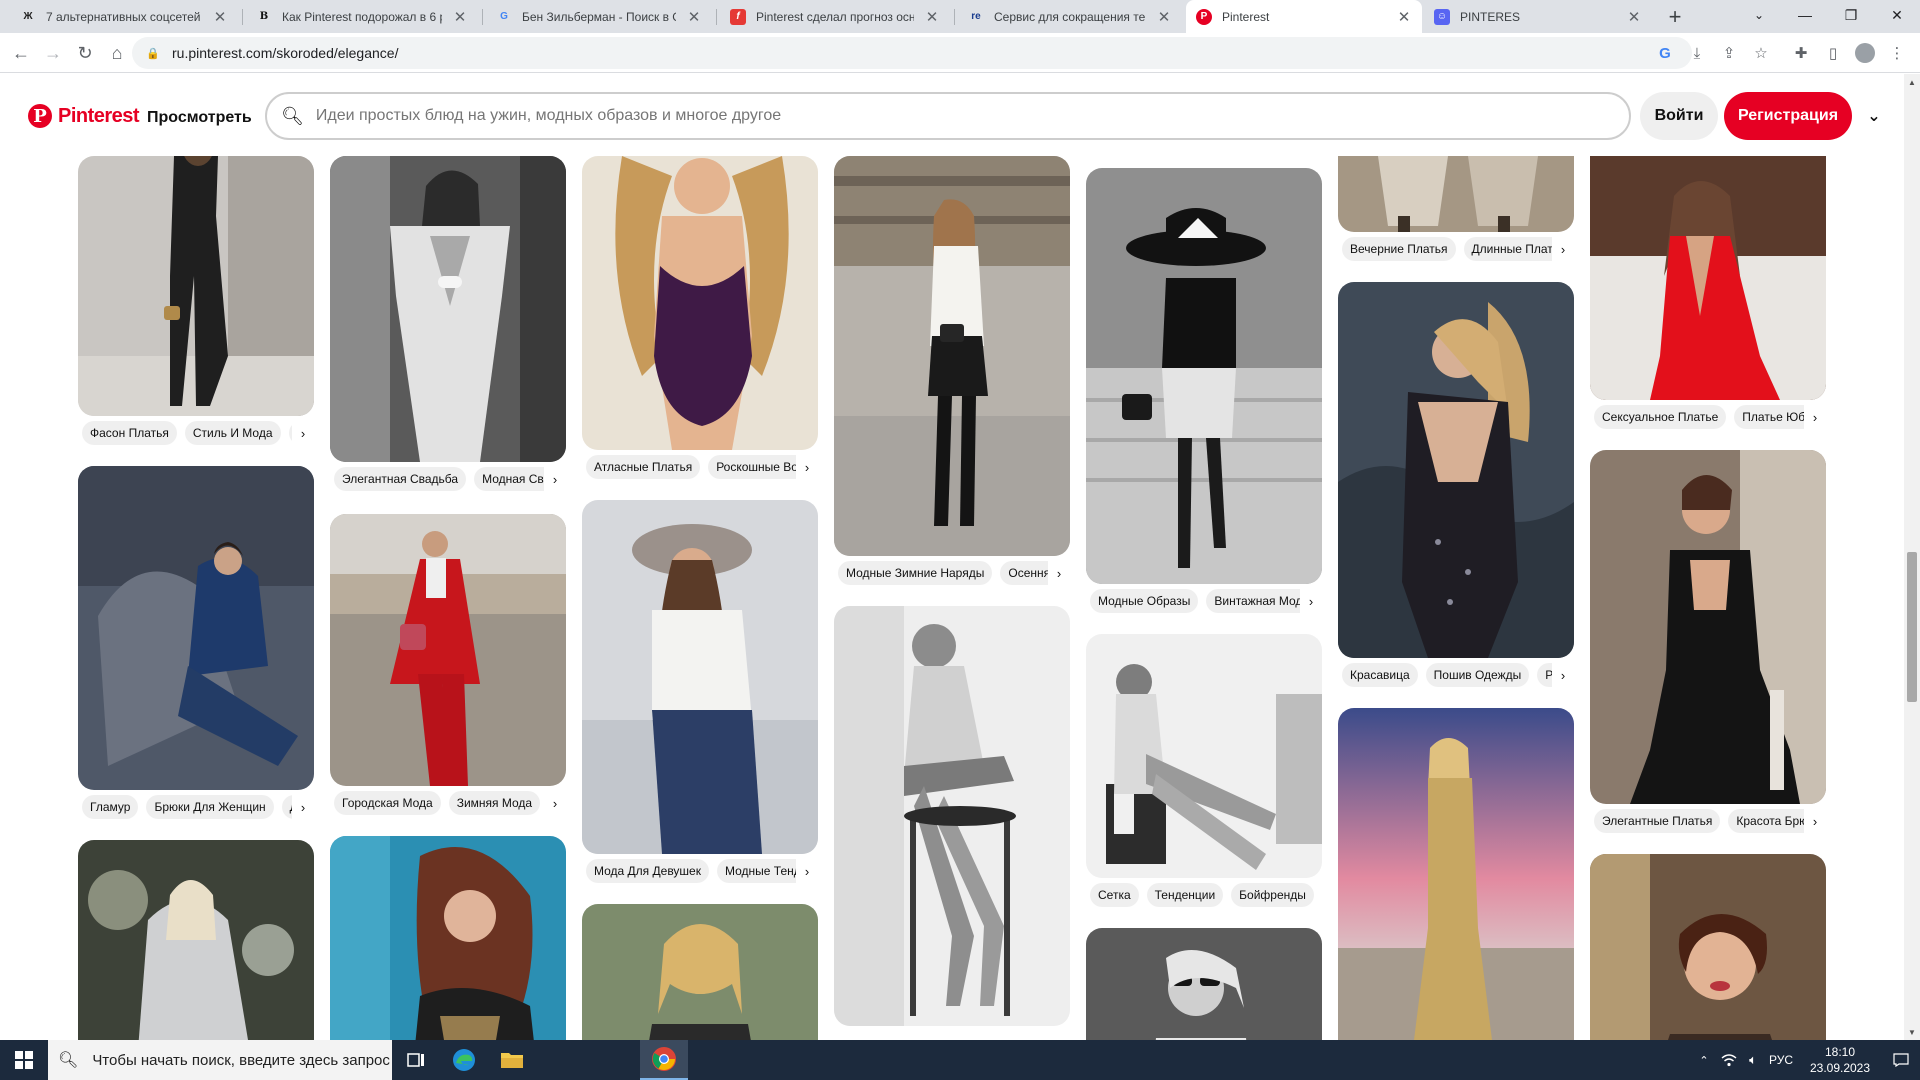 The width and height of the screenshot is (1920, 1080). I want to click on pin-card: Модные Зимние Наряды Осенняя ›, so click(952, 373).